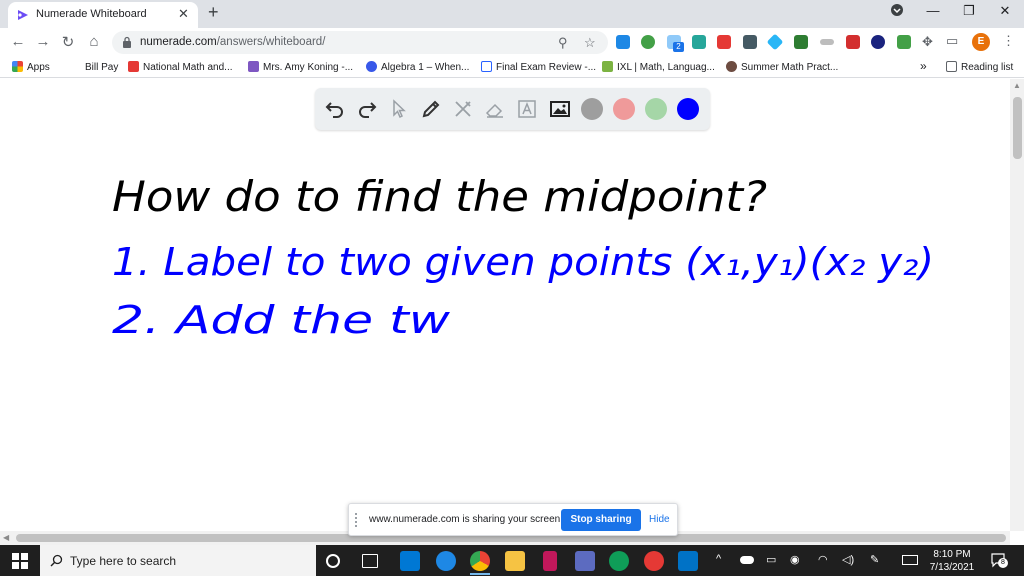  Describe the element at coordinates (68, 42) in the screenshot. I see `reload-button: ↻` at that location.